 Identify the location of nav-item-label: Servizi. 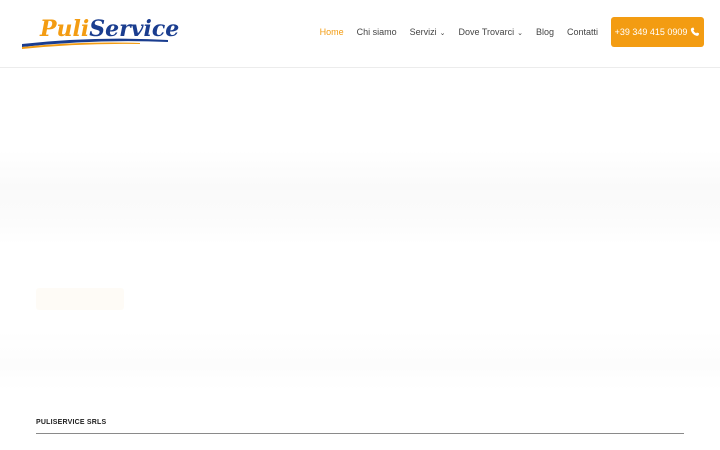
(423, 32).